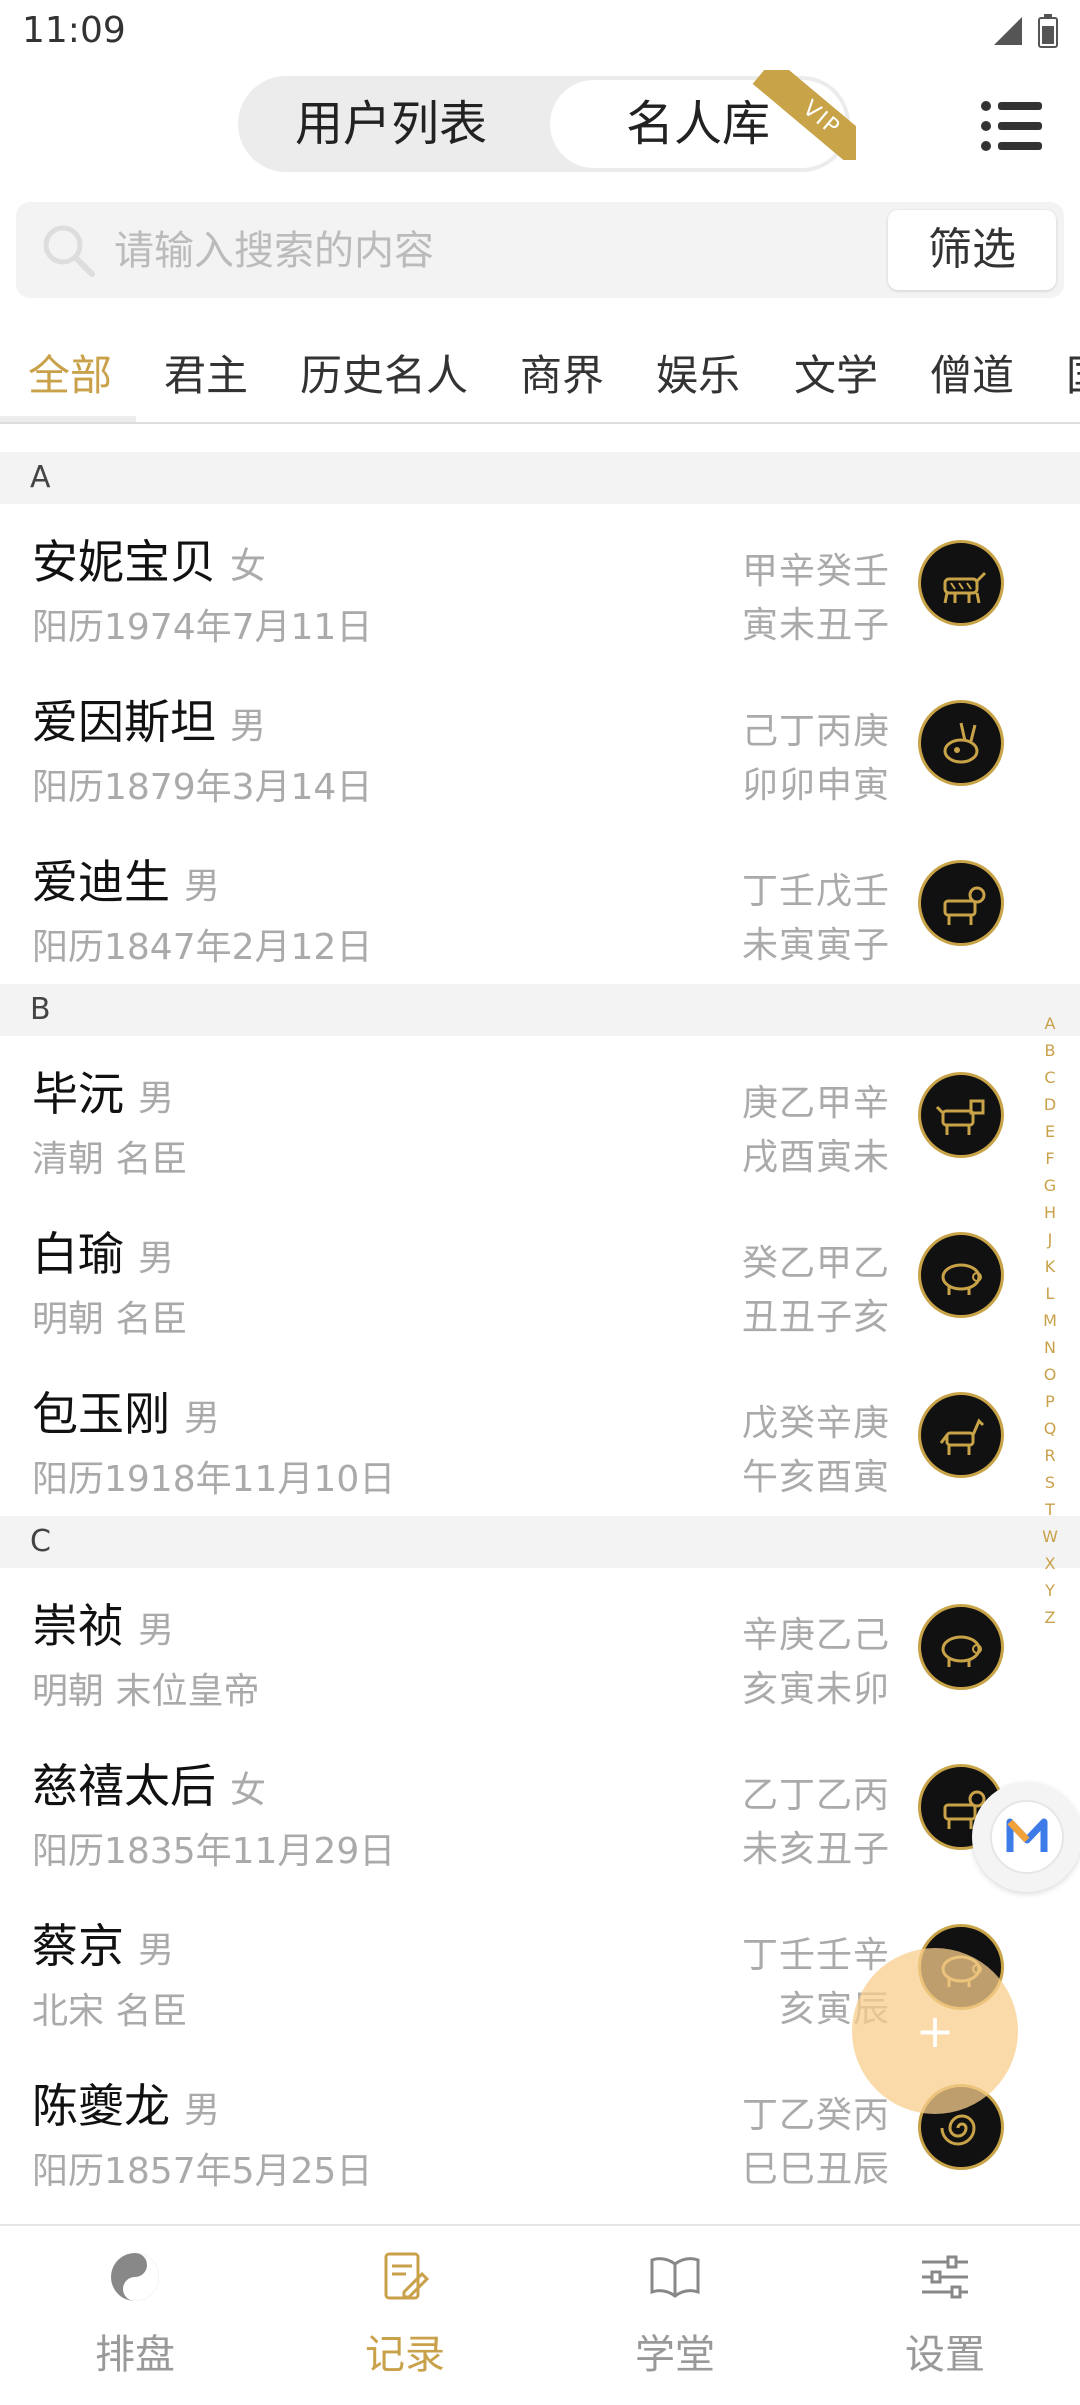  What do you see at coordinates (206, 372) in the screenshot?
I see `category-tab-monarch: 君主` at bounding box center [206, 372].